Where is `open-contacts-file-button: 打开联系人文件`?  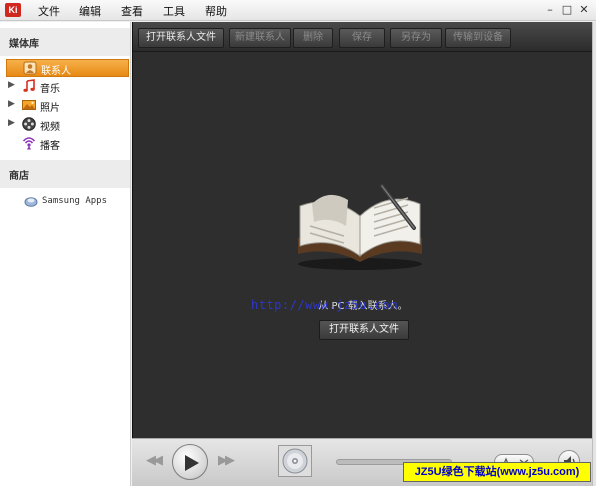 open-contacts-file-button: 打开联系人文件 is located at coordinates (181, 38).